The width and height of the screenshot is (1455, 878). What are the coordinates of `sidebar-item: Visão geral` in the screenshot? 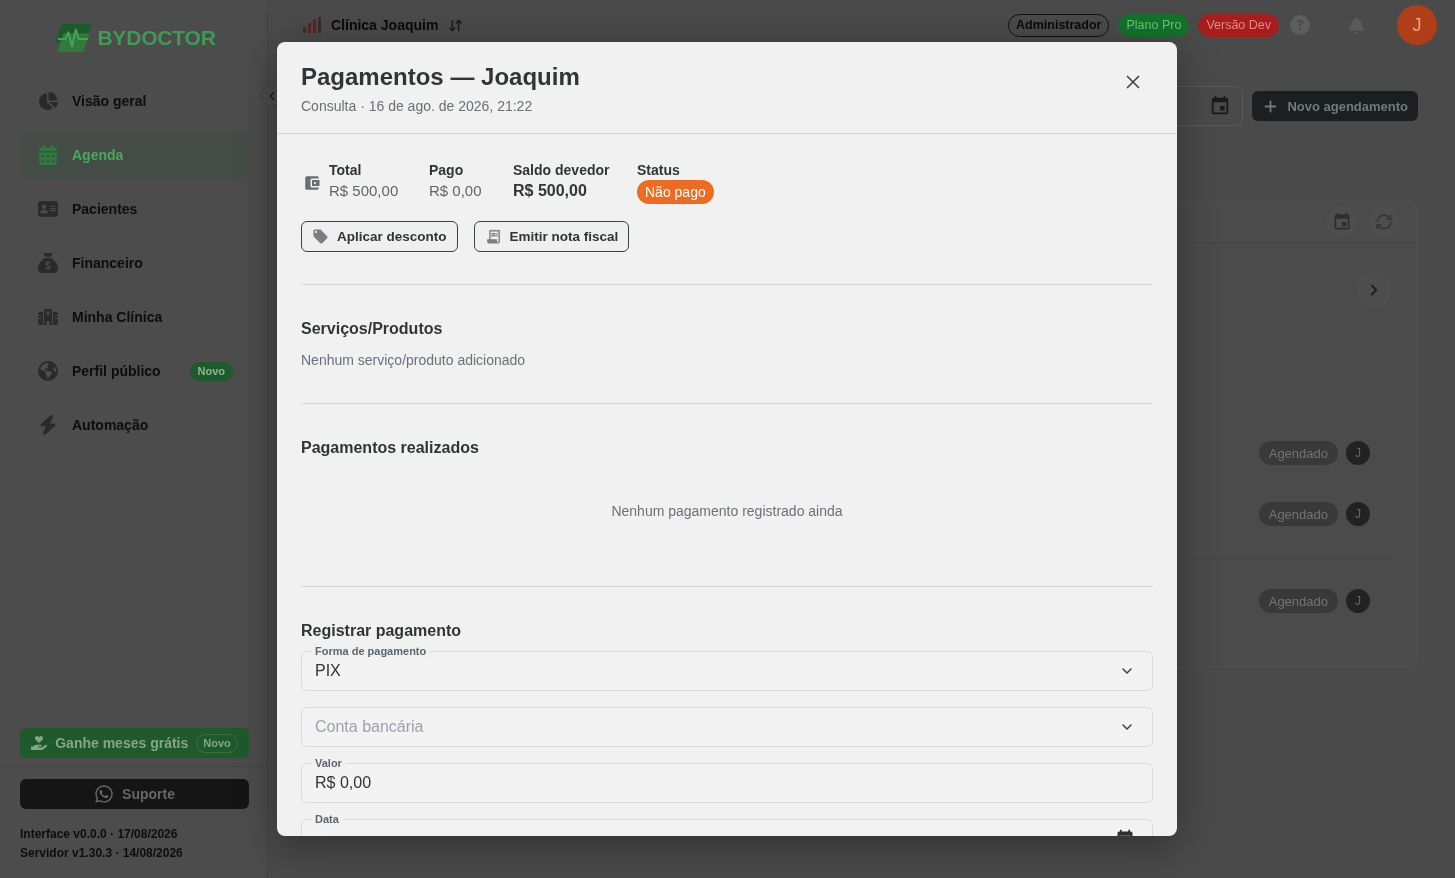 It's located at (134, 101).